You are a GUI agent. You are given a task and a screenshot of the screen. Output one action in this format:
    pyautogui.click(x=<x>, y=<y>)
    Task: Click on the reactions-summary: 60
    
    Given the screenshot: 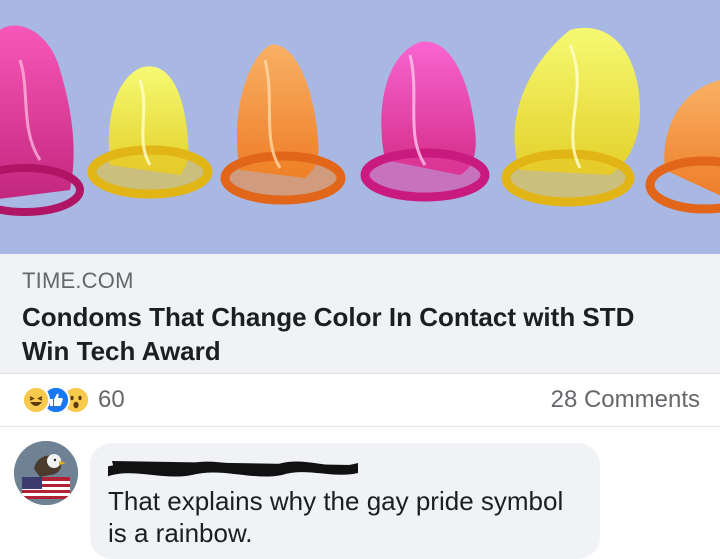 What is the action you would take?
    pyautogui.click(x=73, y=400)
    